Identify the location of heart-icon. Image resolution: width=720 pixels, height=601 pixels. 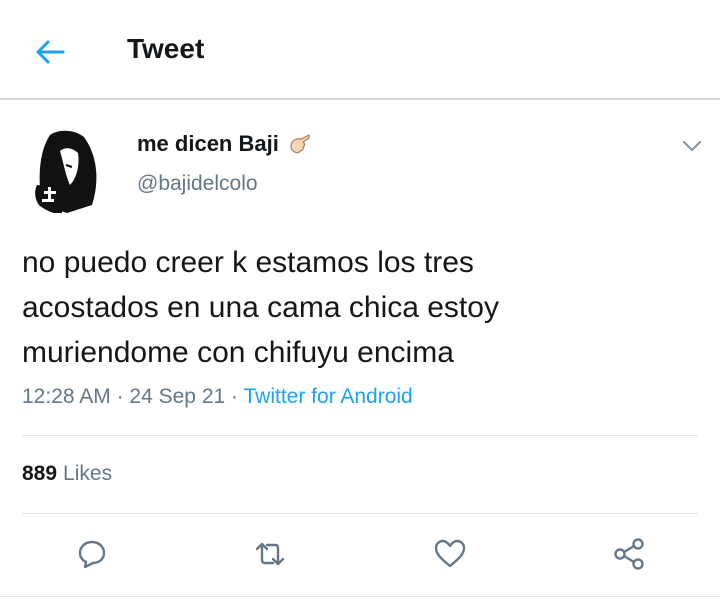
(450, 553).